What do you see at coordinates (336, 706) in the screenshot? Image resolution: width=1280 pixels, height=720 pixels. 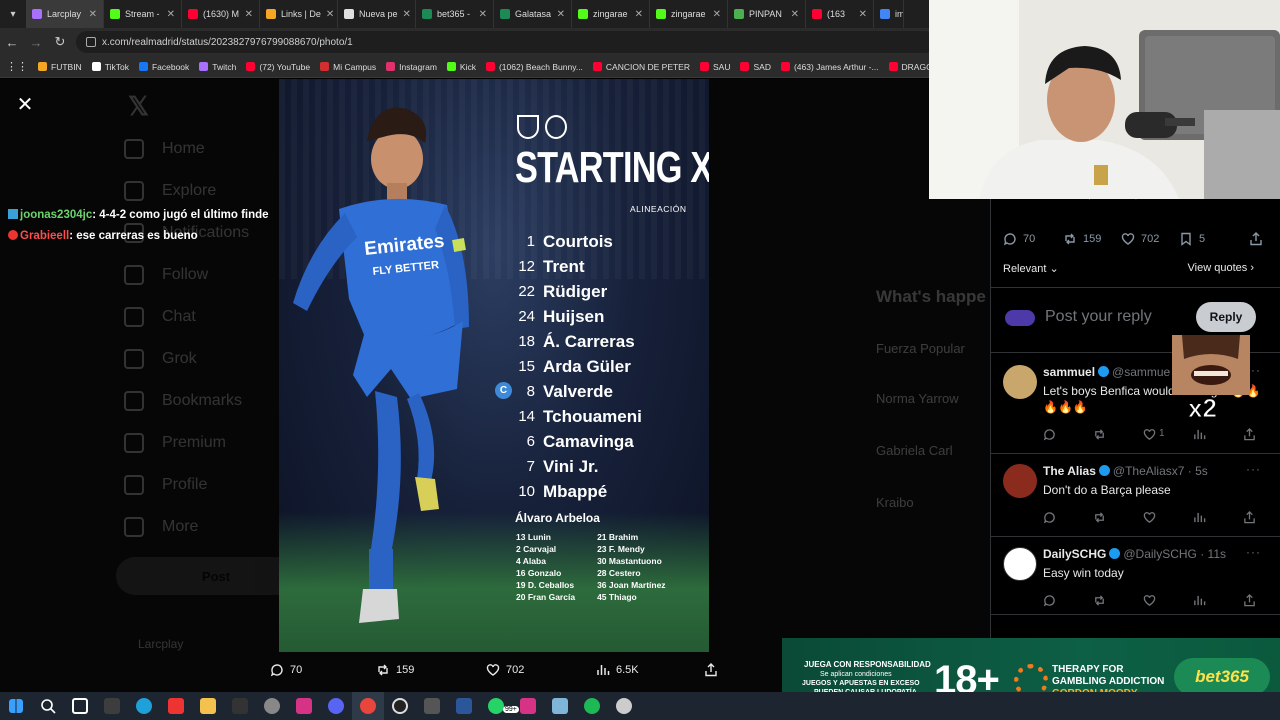 I see `discord-icon` at bounding box center [336, 706].